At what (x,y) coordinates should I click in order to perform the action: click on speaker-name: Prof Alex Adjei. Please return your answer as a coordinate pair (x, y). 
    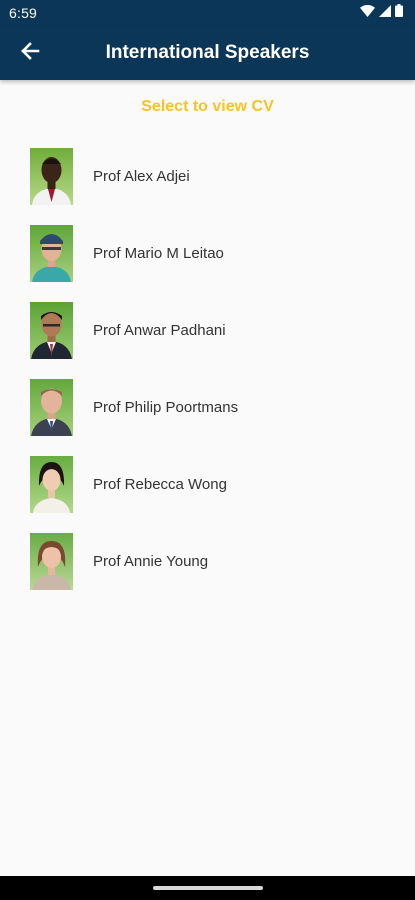
    Looking at the image, I should click on (141, 176).